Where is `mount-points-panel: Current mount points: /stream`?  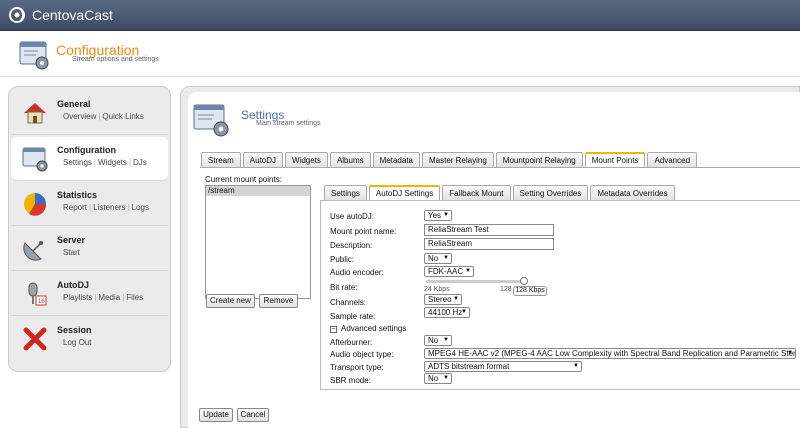
mount-points-panel: Current mount points: /stream is located at coordinates (255, 242).